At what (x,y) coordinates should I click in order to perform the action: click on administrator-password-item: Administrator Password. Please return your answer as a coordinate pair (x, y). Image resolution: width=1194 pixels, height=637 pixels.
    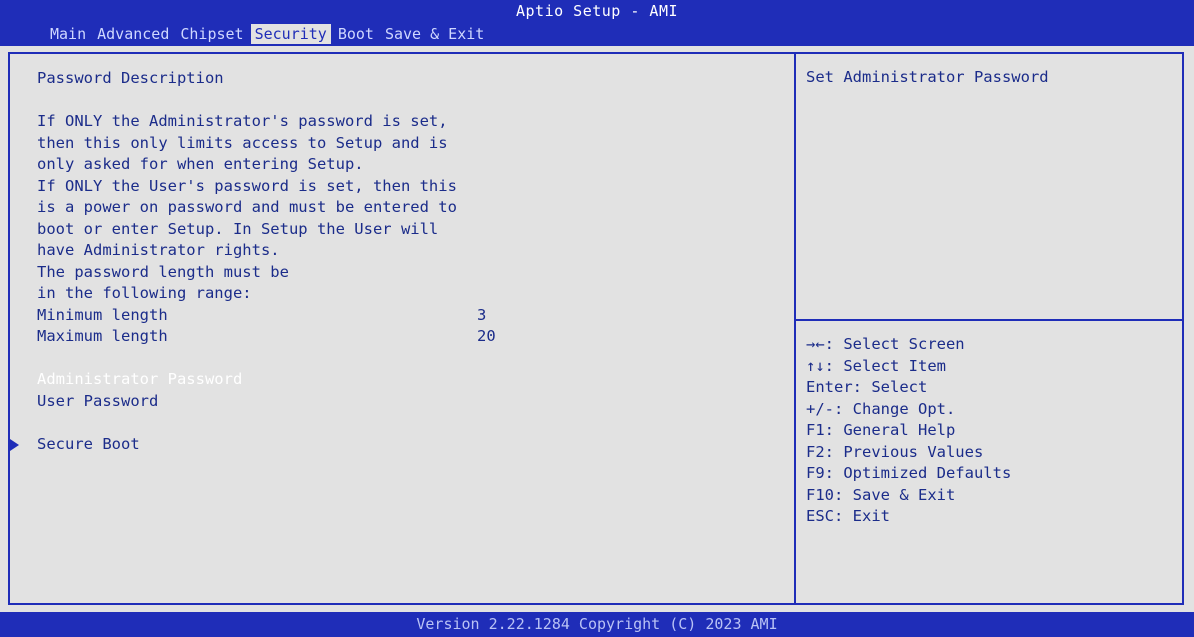
    Looking at the image, I should click on (407, 380).